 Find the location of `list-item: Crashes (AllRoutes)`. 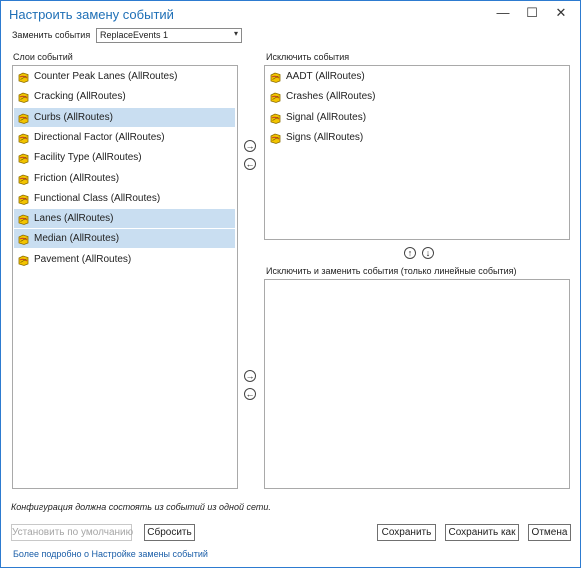

list-item: Crashes (AllRoutes) is located at coordinates (376, 96).